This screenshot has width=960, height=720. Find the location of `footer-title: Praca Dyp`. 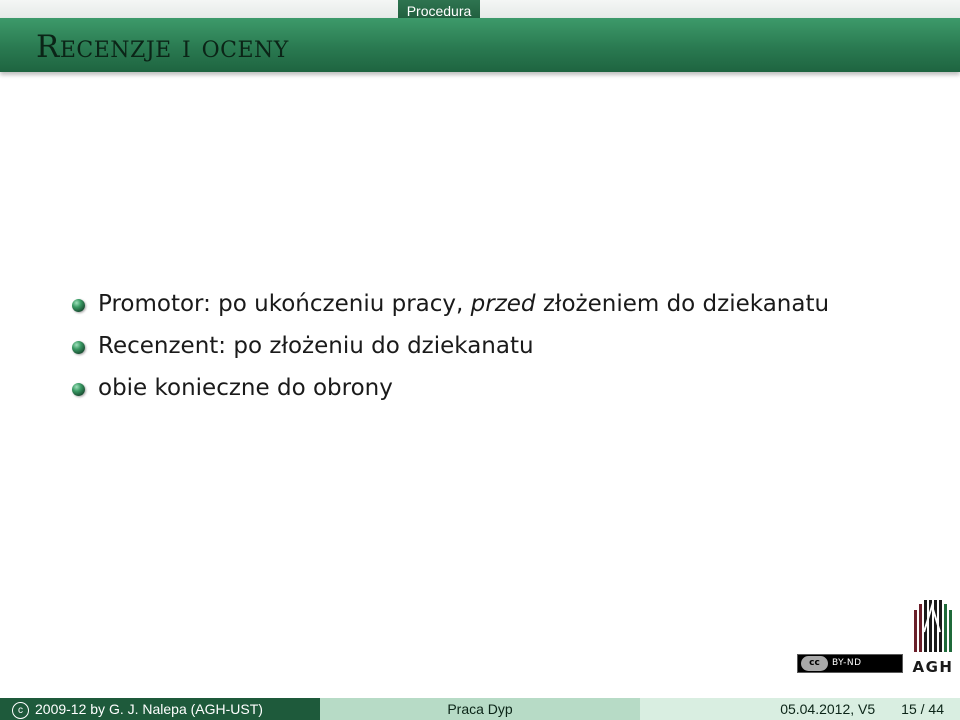

footer-title: Praca Dyp is located at coordinates (480, 709).